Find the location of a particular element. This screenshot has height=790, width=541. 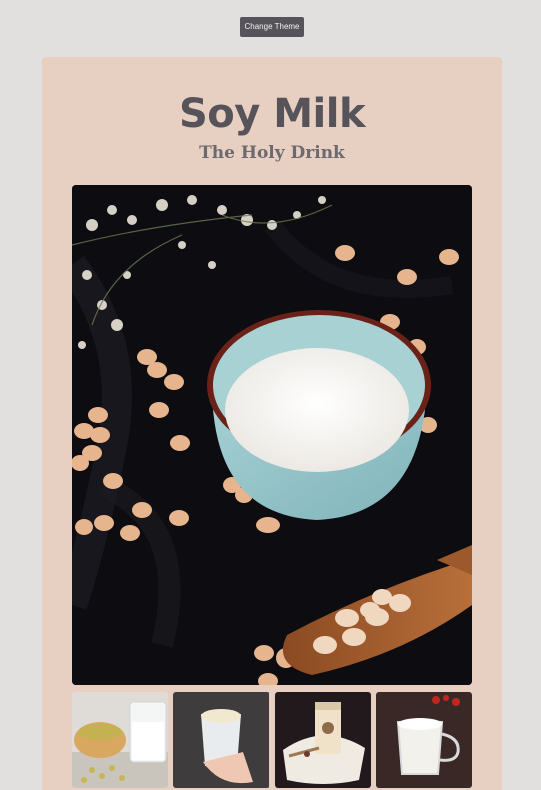

page-title: Soy Milk is located at coordinates (272, 114).